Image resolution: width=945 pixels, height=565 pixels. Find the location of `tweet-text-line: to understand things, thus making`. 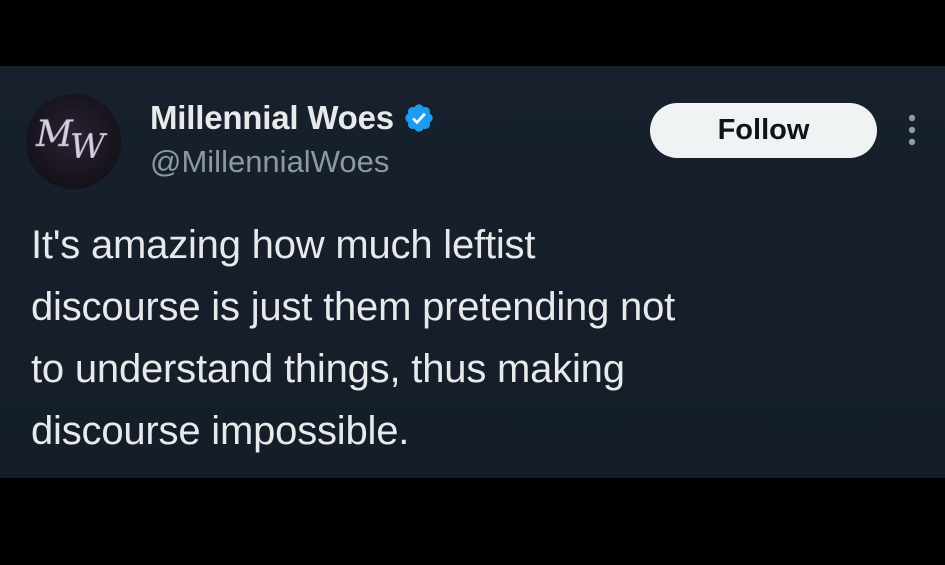

tweet-text-line: to understand things, thus making is located at coordinates (328, 369).